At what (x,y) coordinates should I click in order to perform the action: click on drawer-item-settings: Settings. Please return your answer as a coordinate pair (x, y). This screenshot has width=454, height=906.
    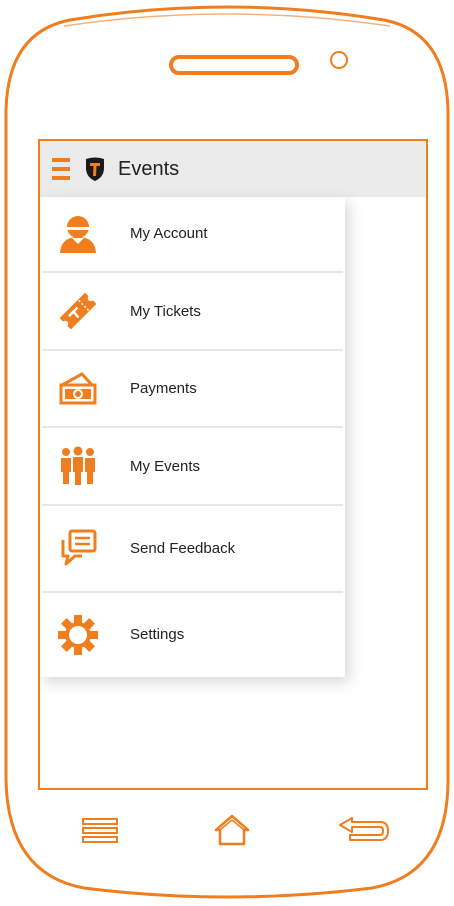
    Looking at the image, I should click on (192, 635).